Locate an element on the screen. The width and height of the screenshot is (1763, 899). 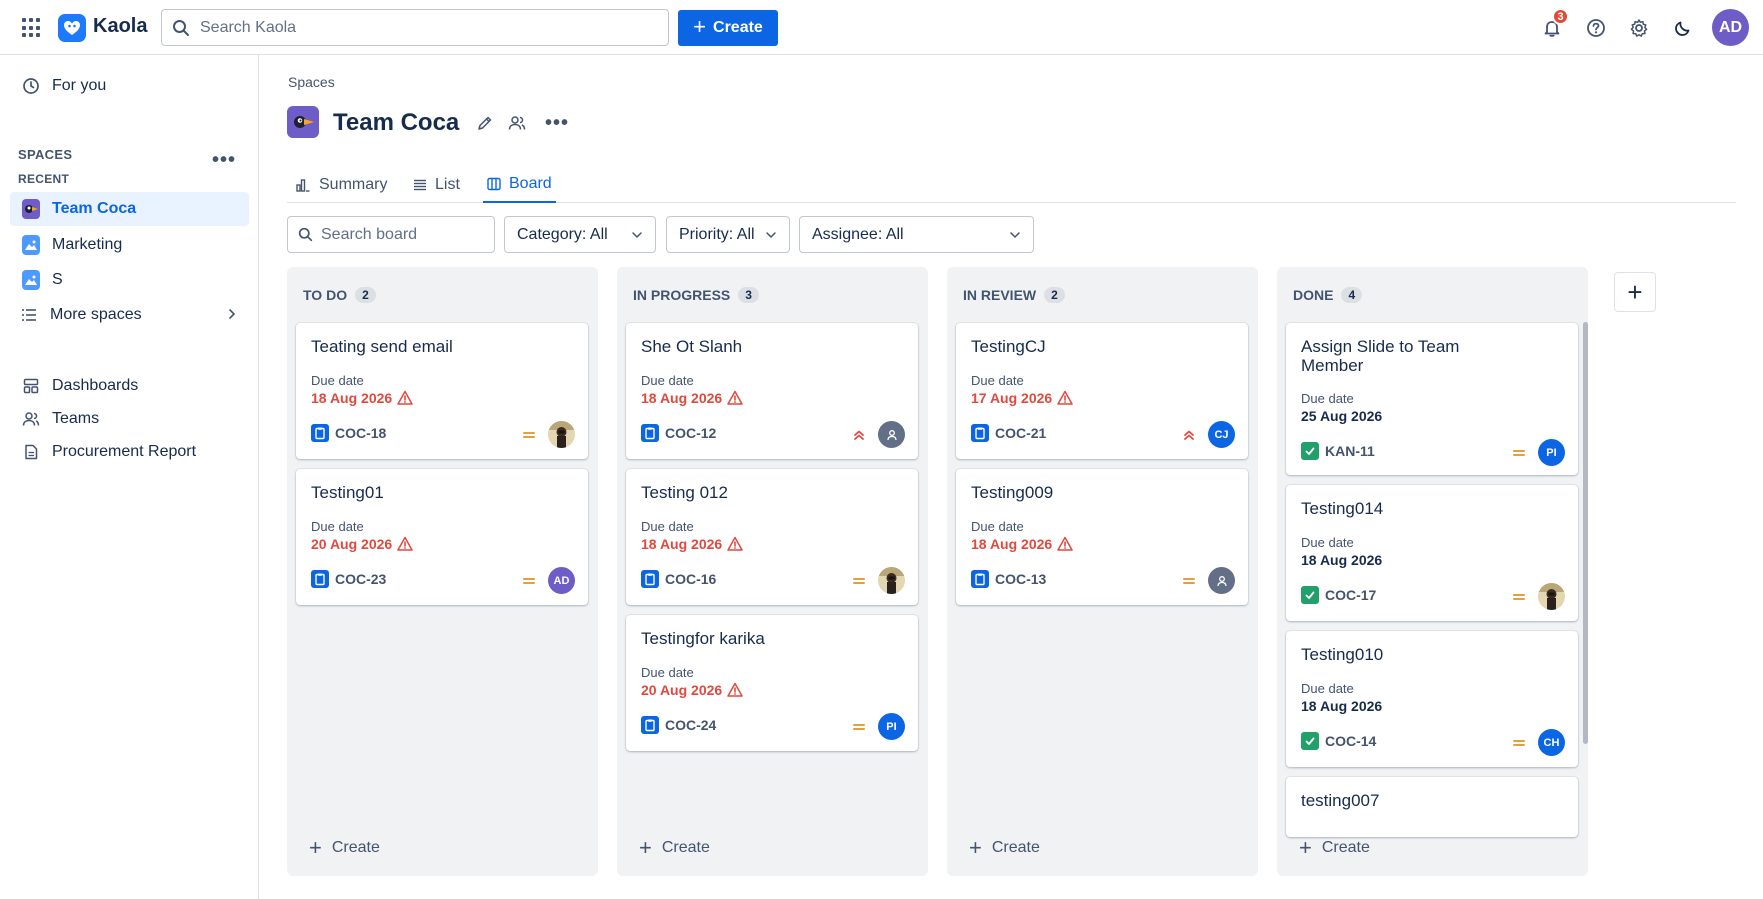
sidebar-item-marketing: Marketing is located at coordinates (129, 245).